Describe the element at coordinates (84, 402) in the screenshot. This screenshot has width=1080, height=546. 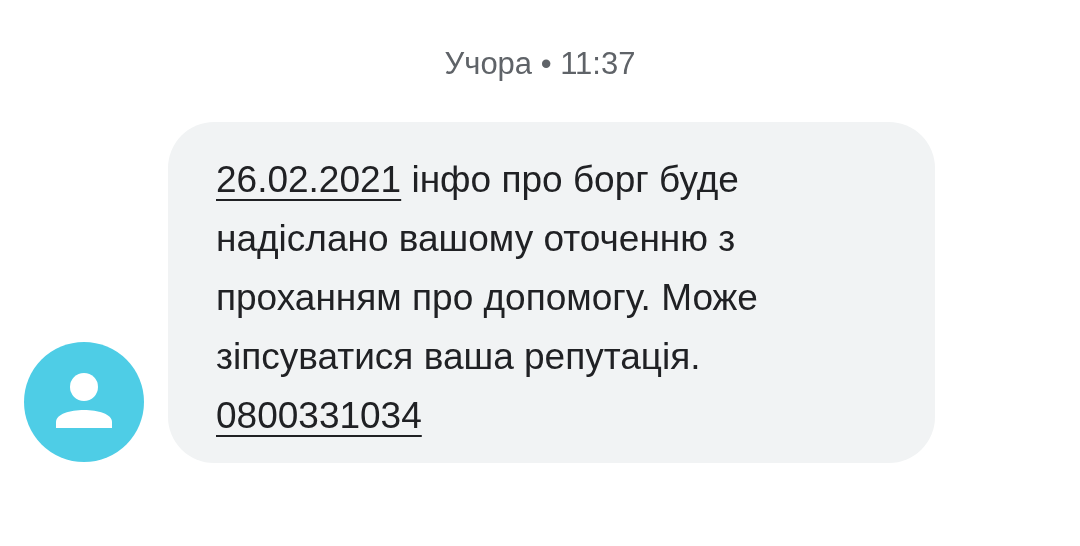
I see `avatar-icon` at that location.